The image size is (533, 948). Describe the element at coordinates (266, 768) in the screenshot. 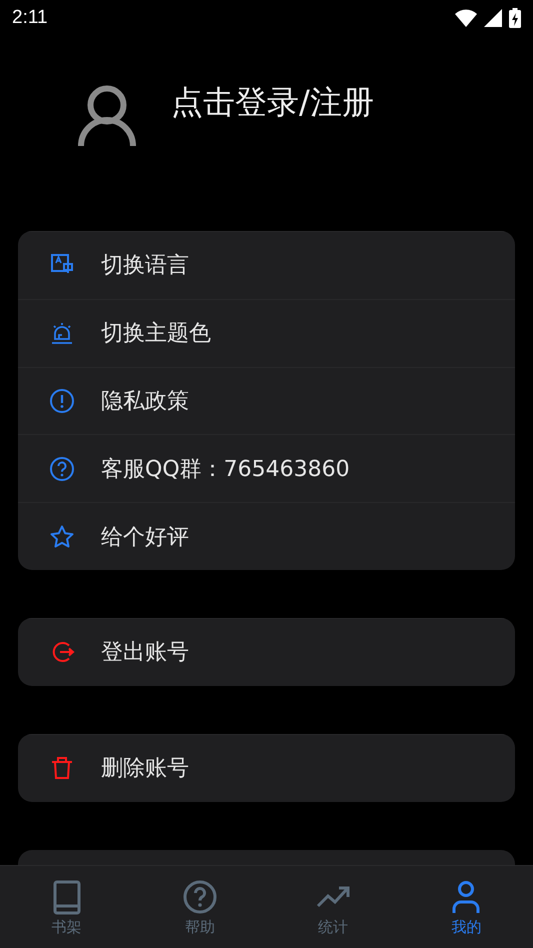

I see `menu-item: 删除账号` at that location.